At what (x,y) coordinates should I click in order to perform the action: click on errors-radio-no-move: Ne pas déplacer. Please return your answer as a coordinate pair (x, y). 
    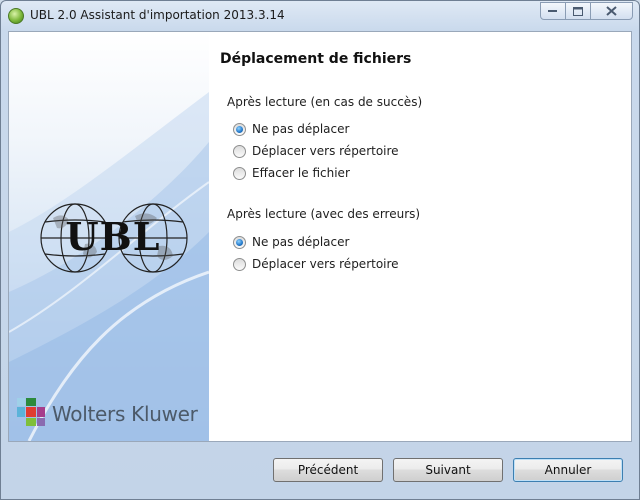
    Looking at the image, I should click on (291, 242).